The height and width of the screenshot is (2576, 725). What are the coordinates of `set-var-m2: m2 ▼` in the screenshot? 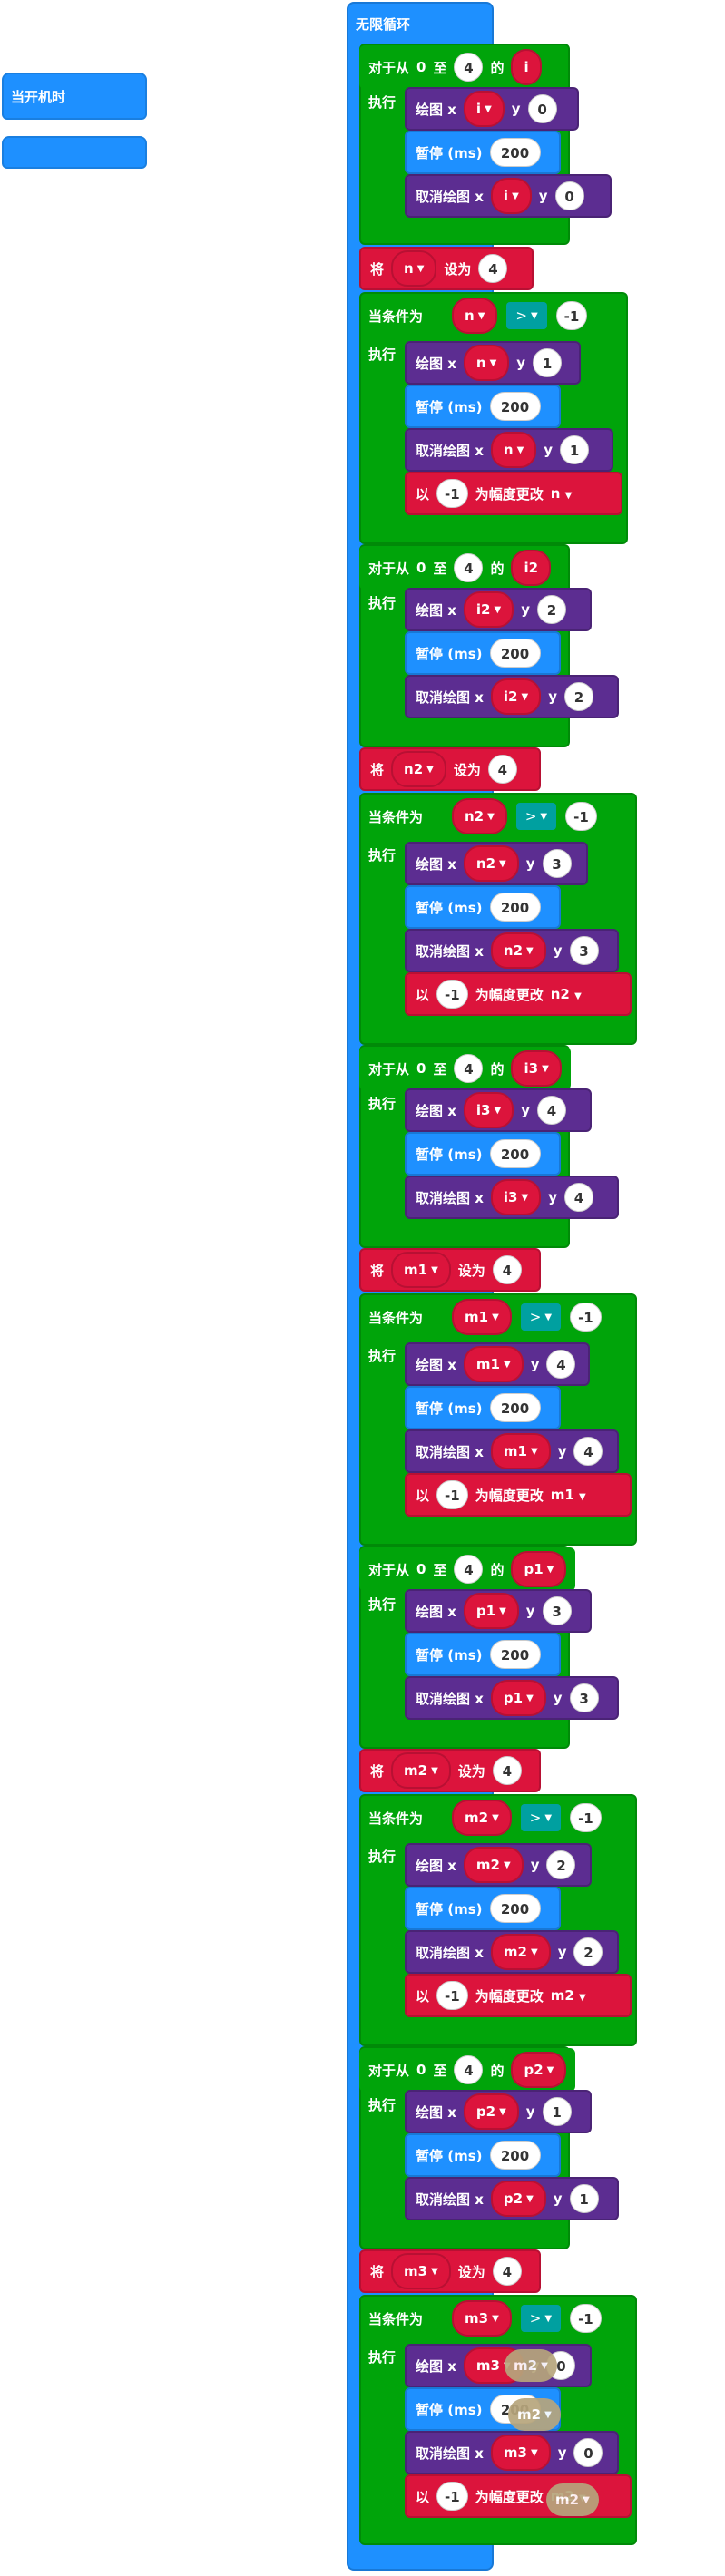 It's located at (421, 1770).